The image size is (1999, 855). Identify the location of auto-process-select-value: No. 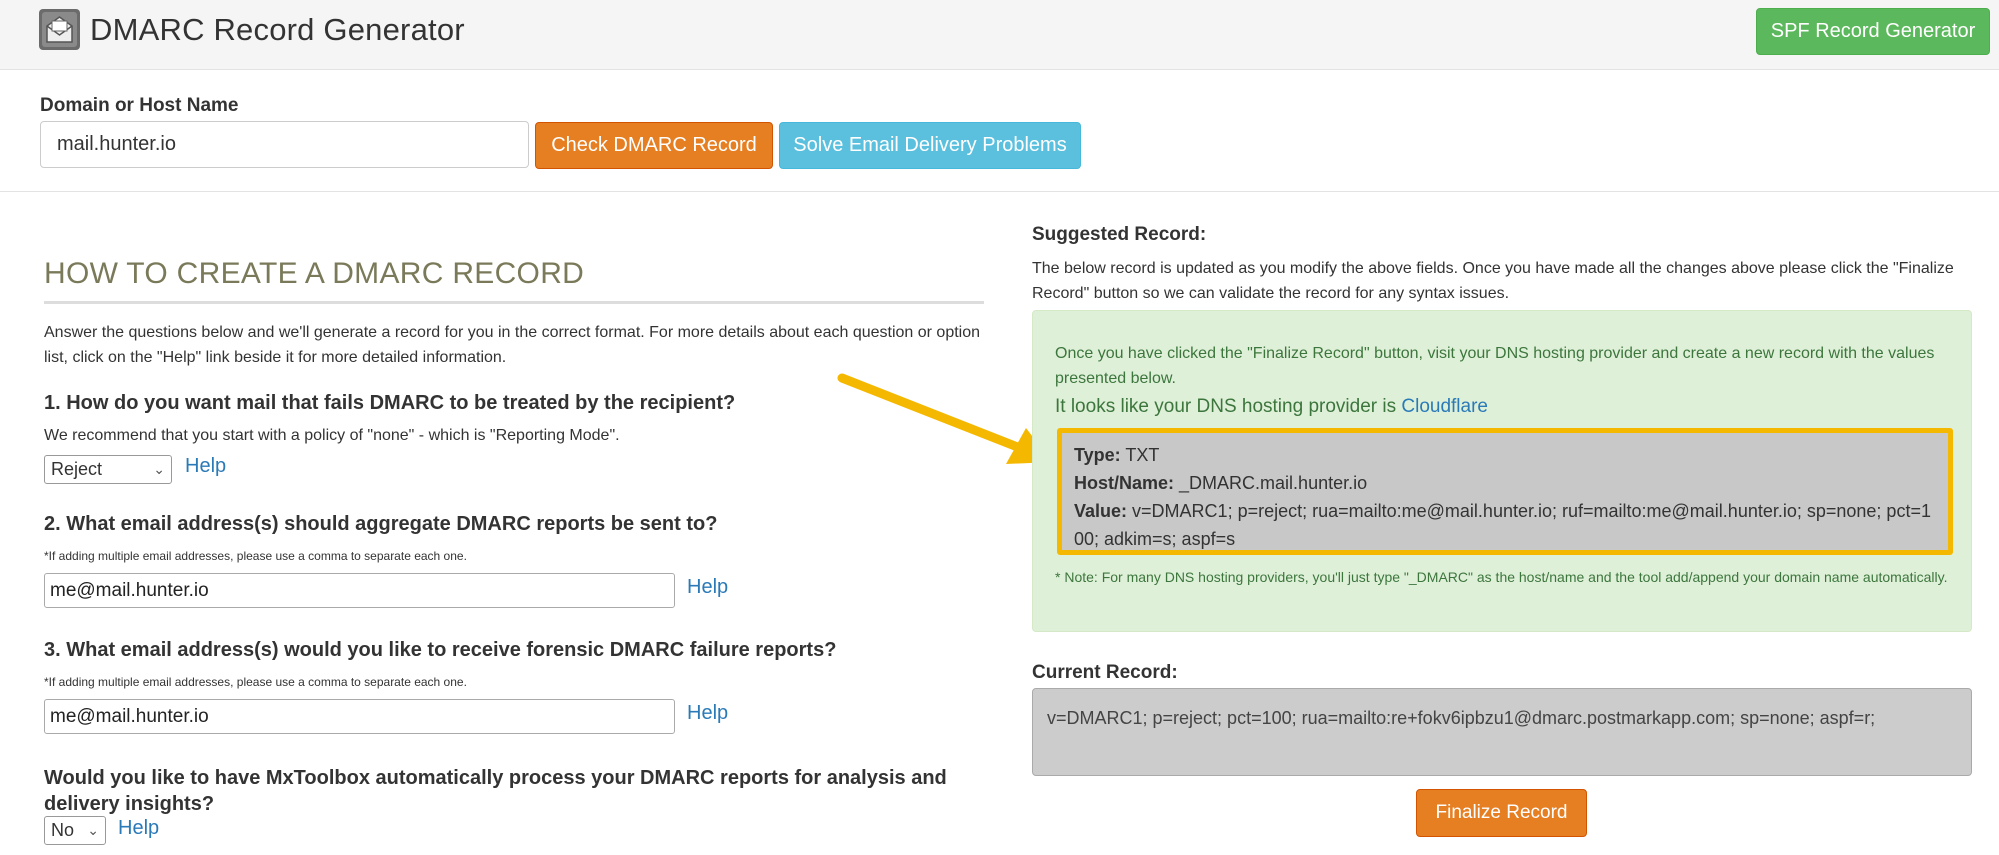
(63, 830).